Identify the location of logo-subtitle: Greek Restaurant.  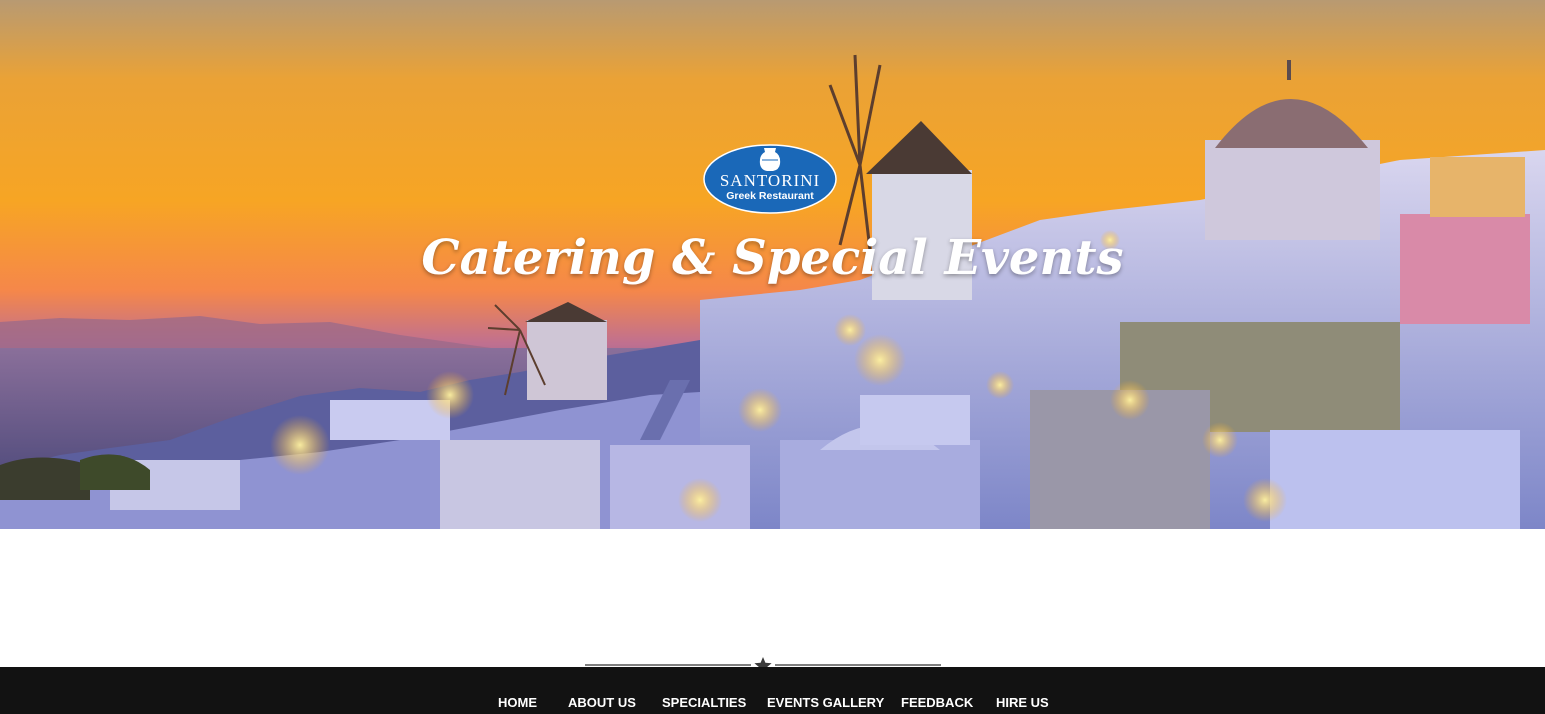
(770, 196).